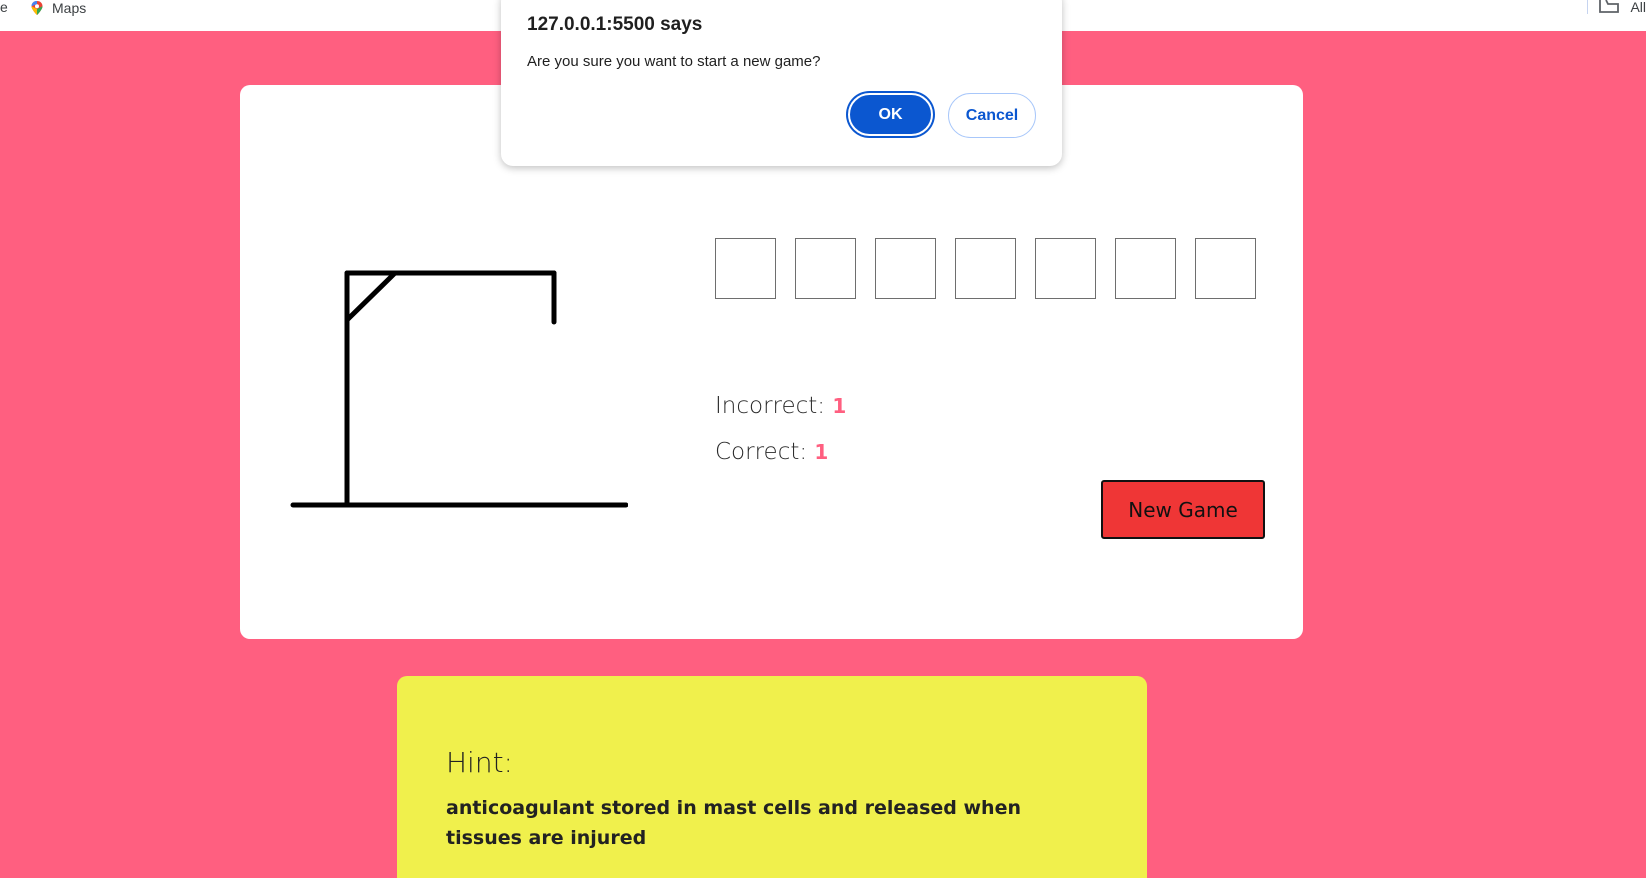 The width and height of the screenshot is (1646, 878). I want to click on new-game-button: New Game, so click(1183, 509).